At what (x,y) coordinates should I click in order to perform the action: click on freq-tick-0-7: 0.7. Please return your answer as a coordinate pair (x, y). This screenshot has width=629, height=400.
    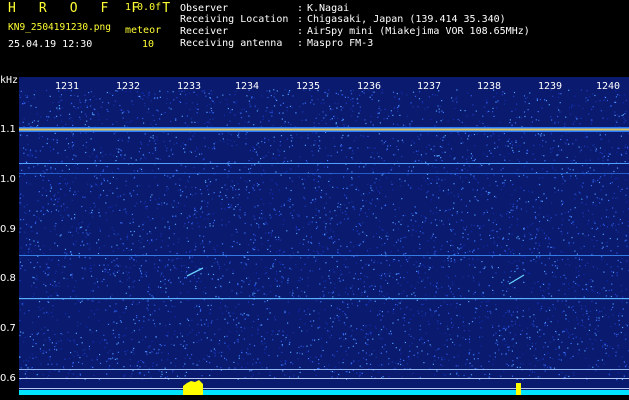
    Looking at the image, I should click on (8, 328).